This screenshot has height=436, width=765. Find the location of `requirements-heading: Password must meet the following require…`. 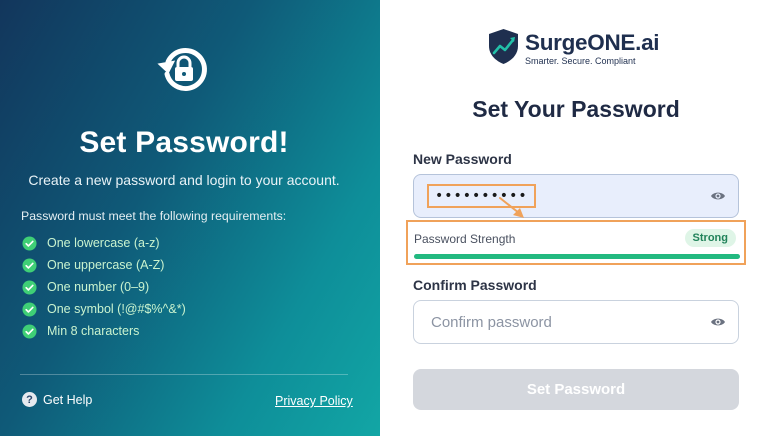

requirements-heading: Password must meet the following require… is located at coordinates (154, 216).